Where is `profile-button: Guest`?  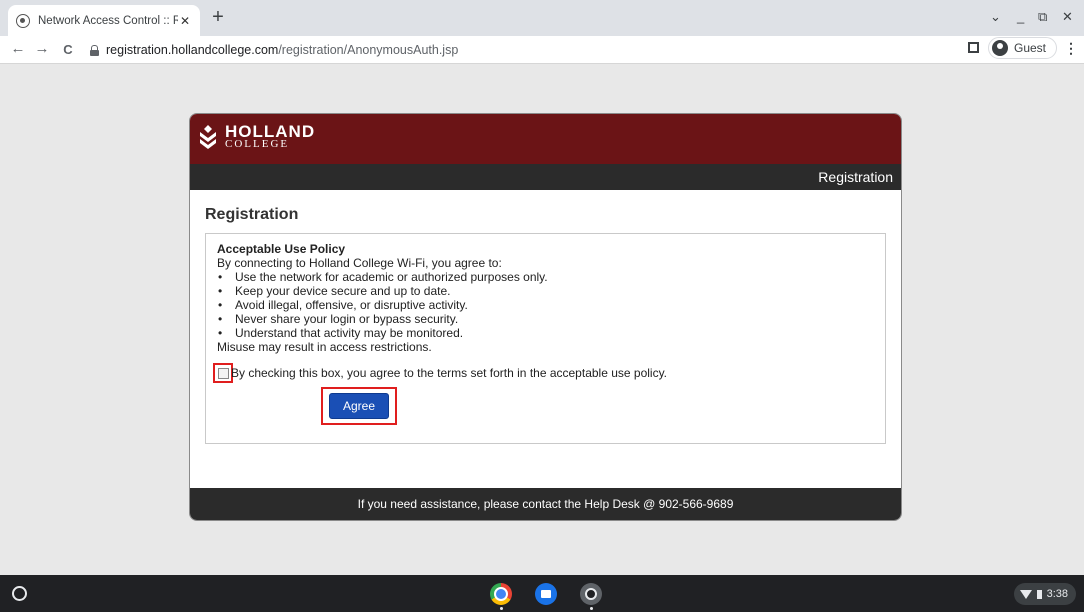 profile-button: Guest is located at coordinates (1023, 48).